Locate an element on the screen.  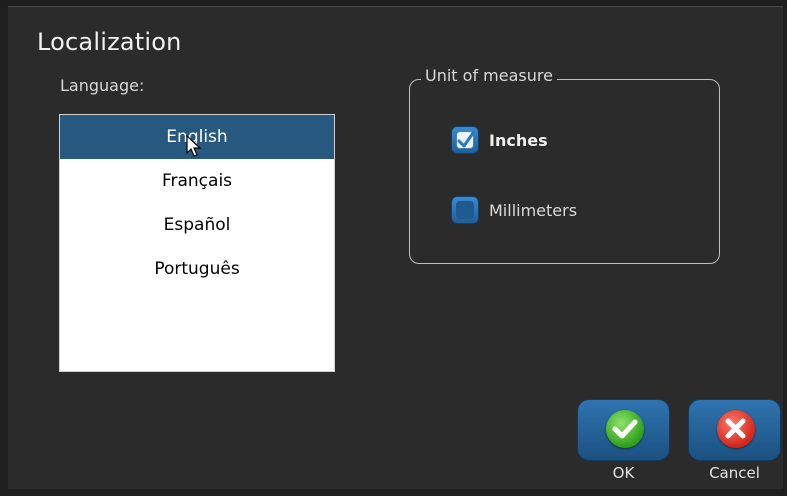
language-item-label: Português is located at coordinates (197, 269).